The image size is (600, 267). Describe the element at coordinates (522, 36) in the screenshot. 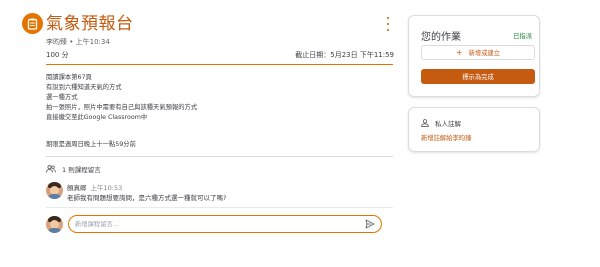

I see `status-badge: 已指派` at that location.